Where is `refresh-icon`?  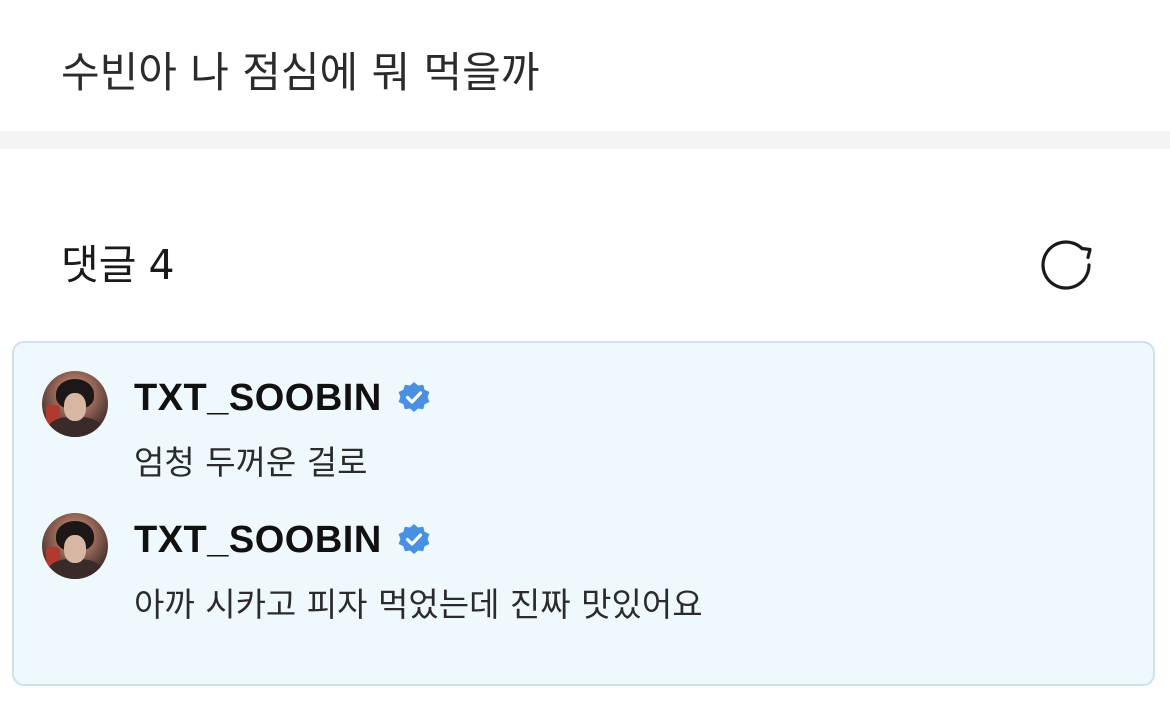
refresh-icon is located at coordinates (1066, 265).